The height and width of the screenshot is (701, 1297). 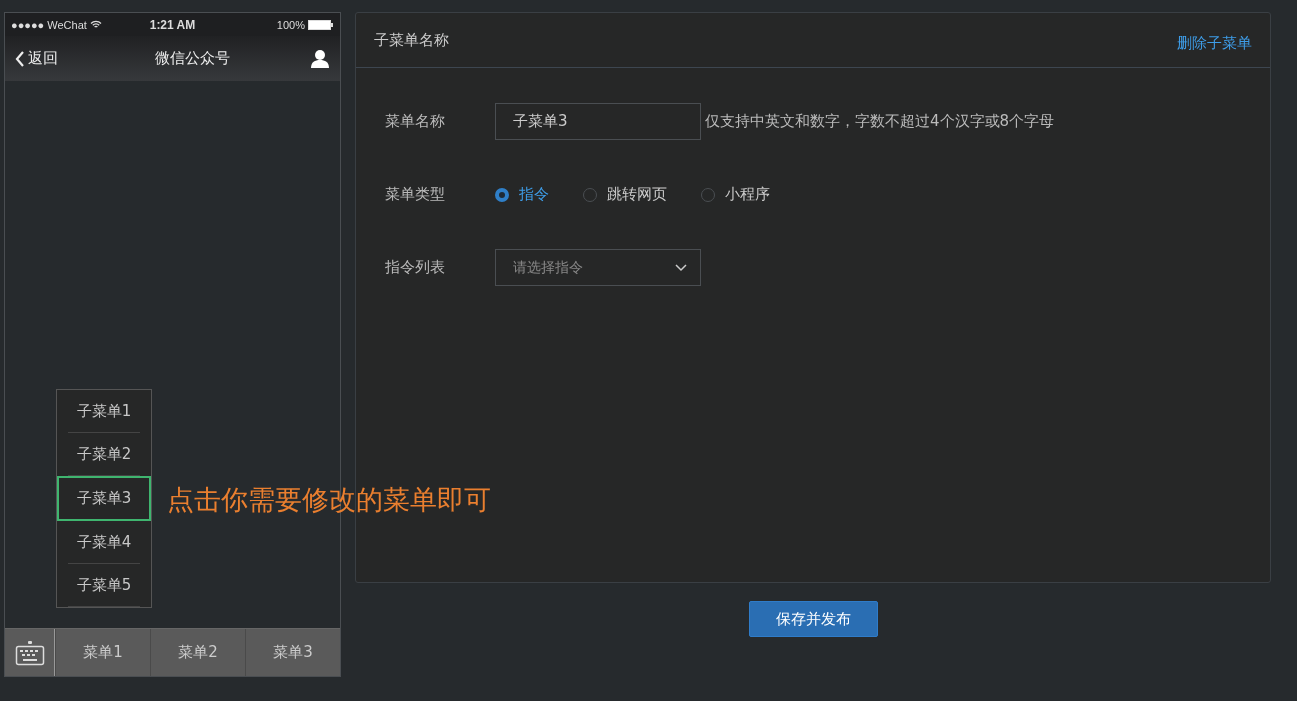 I want to click on submenu-item: 子菜单1, so click(x=104, y=411).